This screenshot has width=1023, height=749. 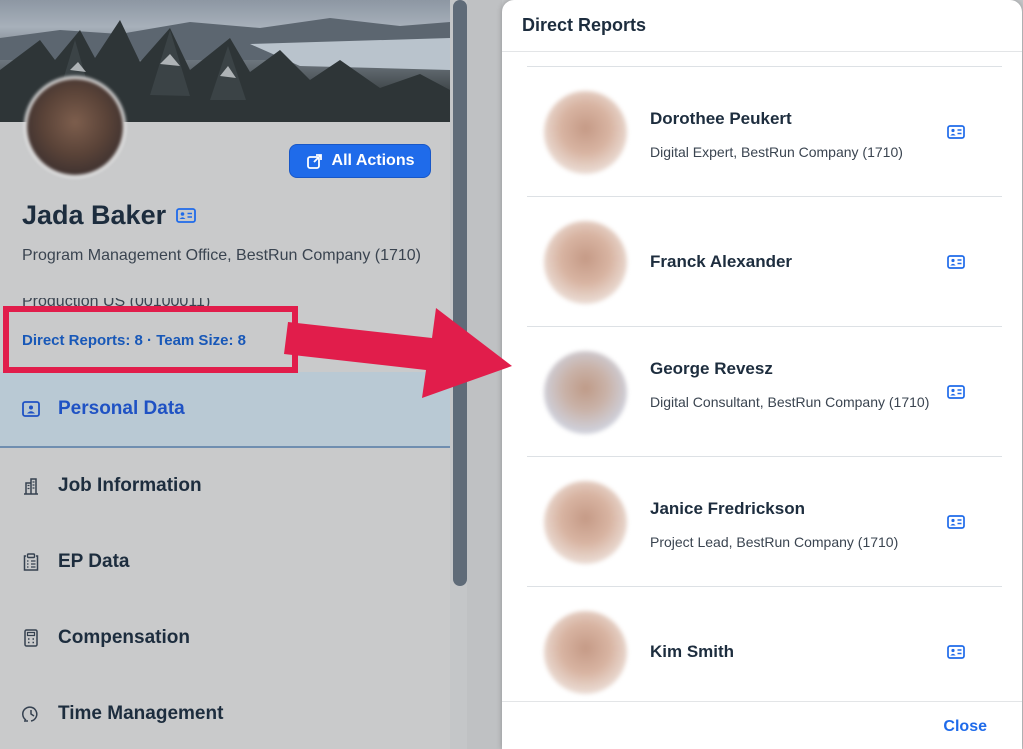 I want to click on profile-avatar, so click(x=75, y=127).